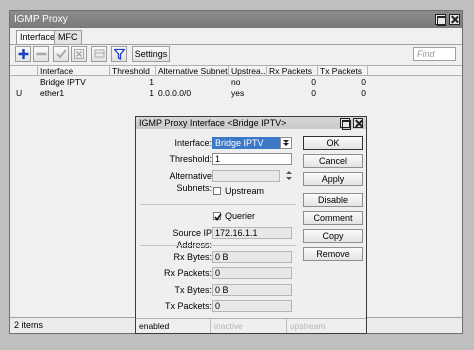 This screenshot has width=474, height=350. I want to click on checkmark-icon, so click(218, 217).